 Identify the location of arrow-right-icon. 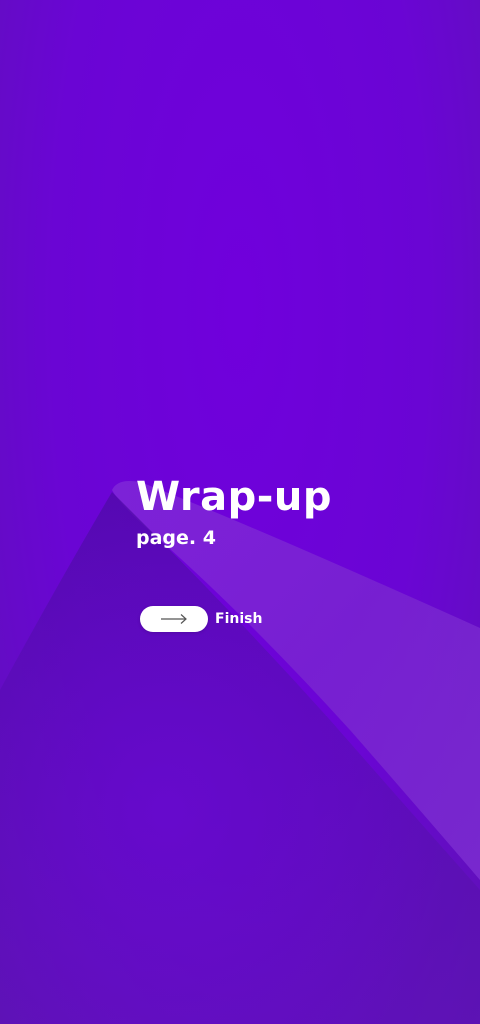
(174, 619).